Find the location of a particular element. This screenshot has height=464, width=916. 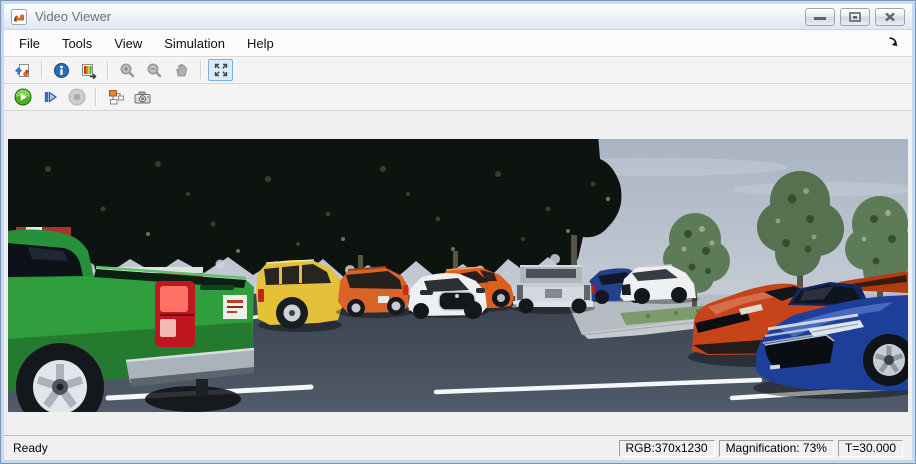

step-forward-icon is located at coordinates (50, 97).